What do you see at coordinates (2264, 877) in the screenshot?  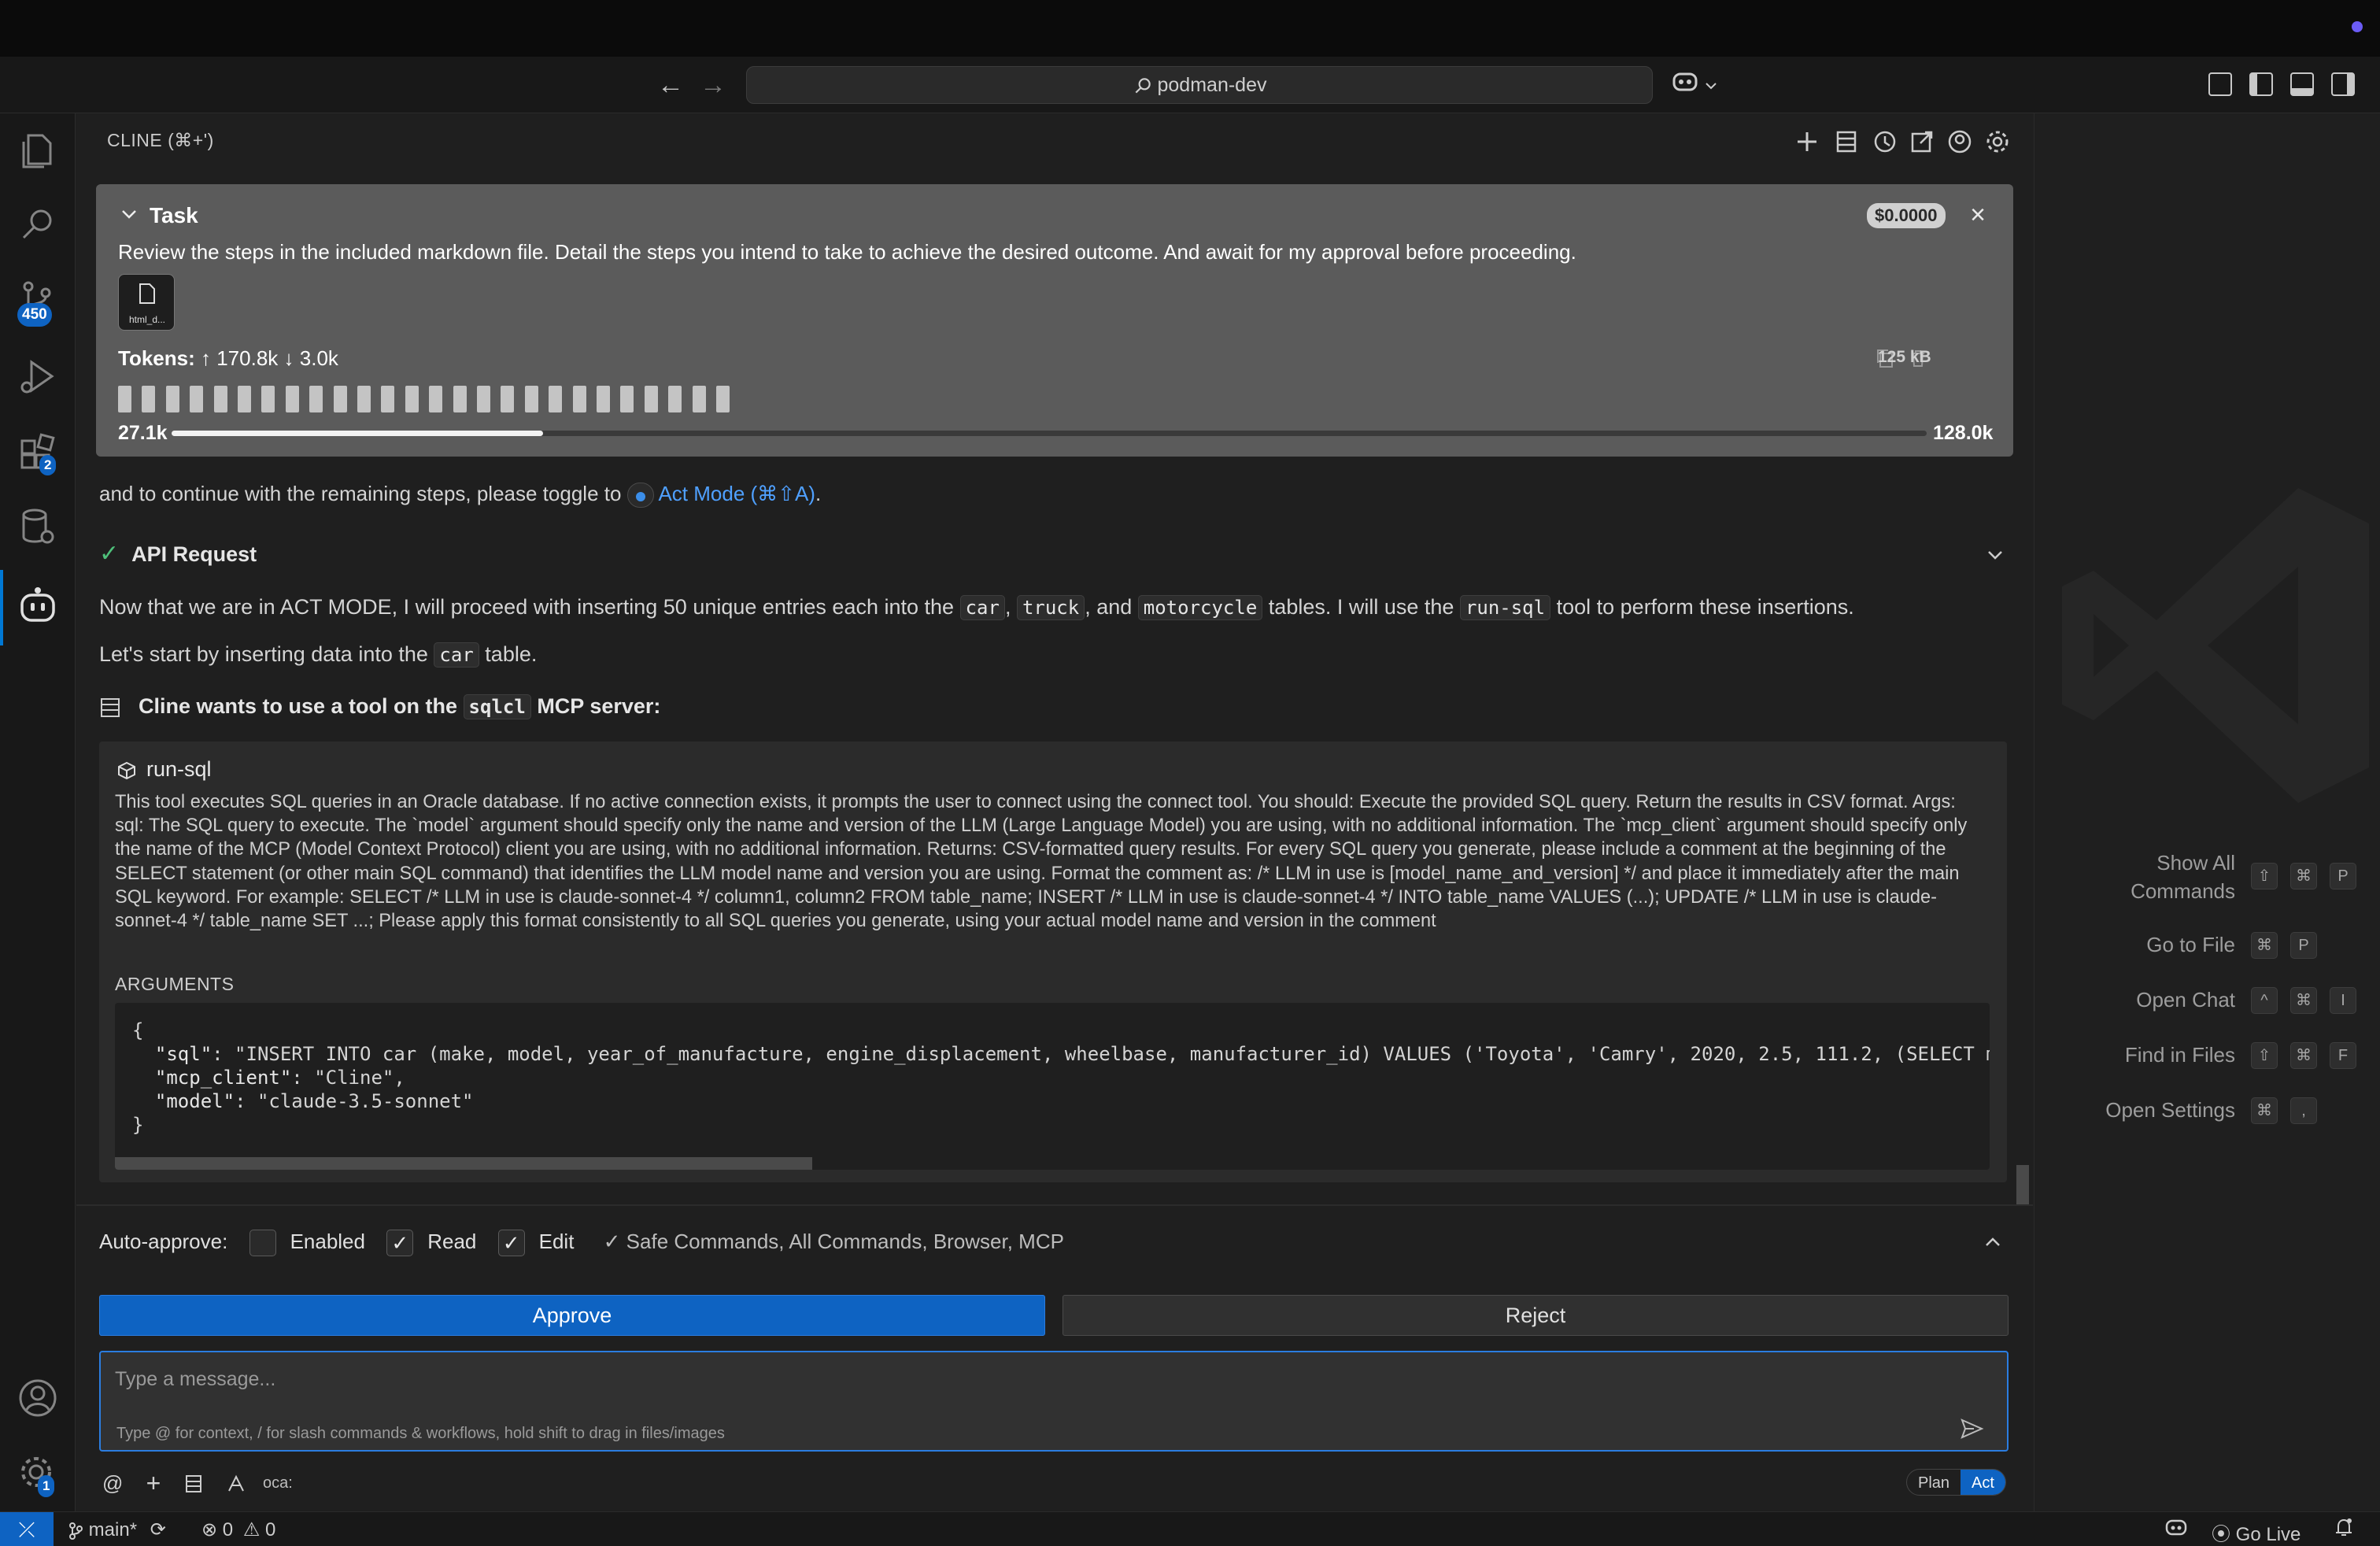 I see `keycap: ⇧` at bounding box center [2264, 877].